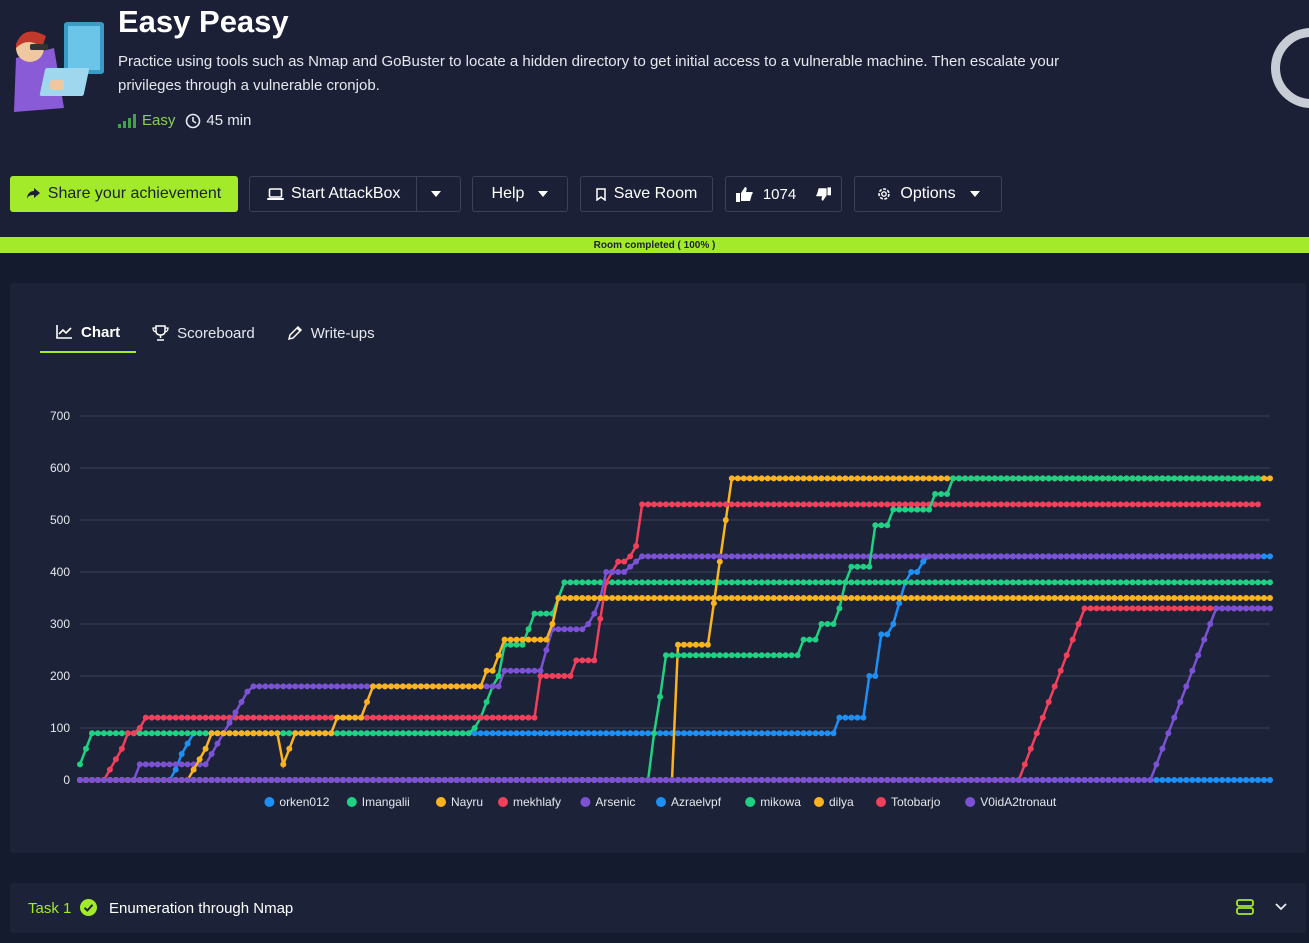 This screenshot has width=1309, height=943. Describe the element at coordinates (331, 333) in the screenshot. I see `tab-writeups: Write-ups` at that location.